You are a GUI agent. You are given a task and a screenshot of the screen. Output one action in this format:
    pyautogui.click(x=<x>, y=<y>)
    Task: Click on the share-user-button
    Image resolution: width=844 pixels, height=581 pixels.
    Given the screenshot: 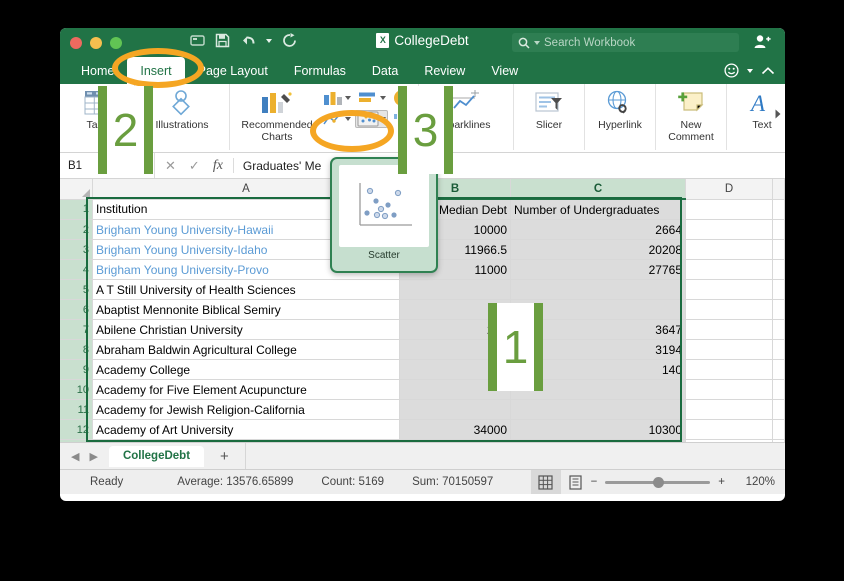 What is the action you would take?
    pyautogui.click(x=762, y=44)
    